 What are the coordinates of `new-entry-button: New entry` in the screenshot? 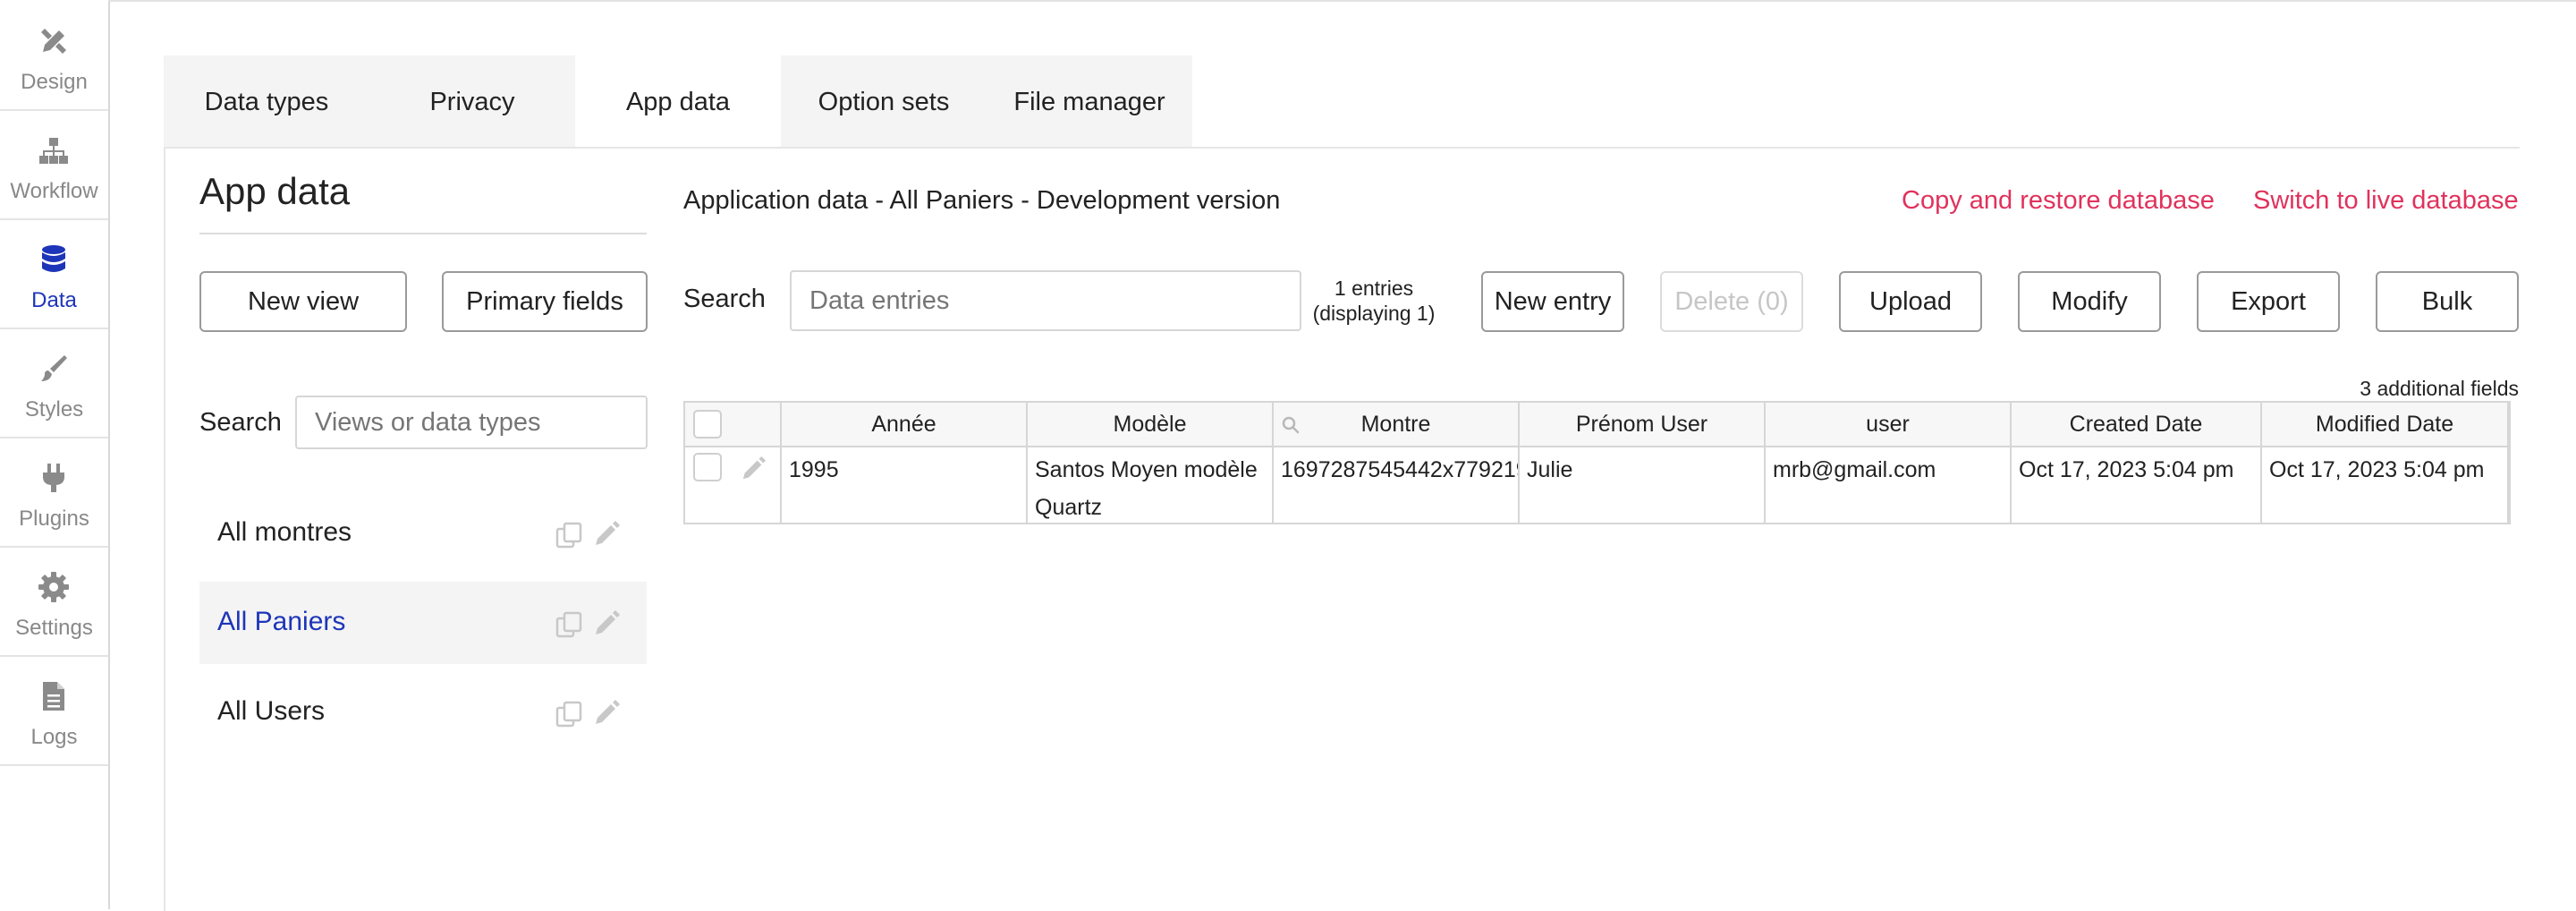 It's located at (1552, 301).